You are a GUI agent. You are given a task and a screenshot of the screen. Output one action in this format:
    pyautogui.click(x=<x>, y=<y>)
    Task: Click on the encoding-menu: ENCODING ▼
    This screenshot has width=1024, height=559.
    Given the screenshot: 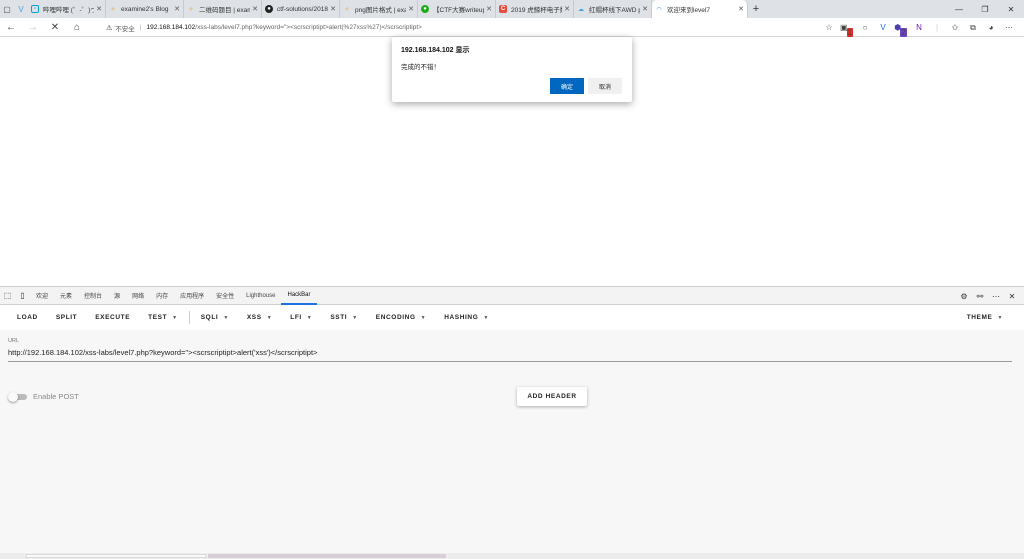 What is the action you would take?
    pyautogui.click(x=401, y=317)
    